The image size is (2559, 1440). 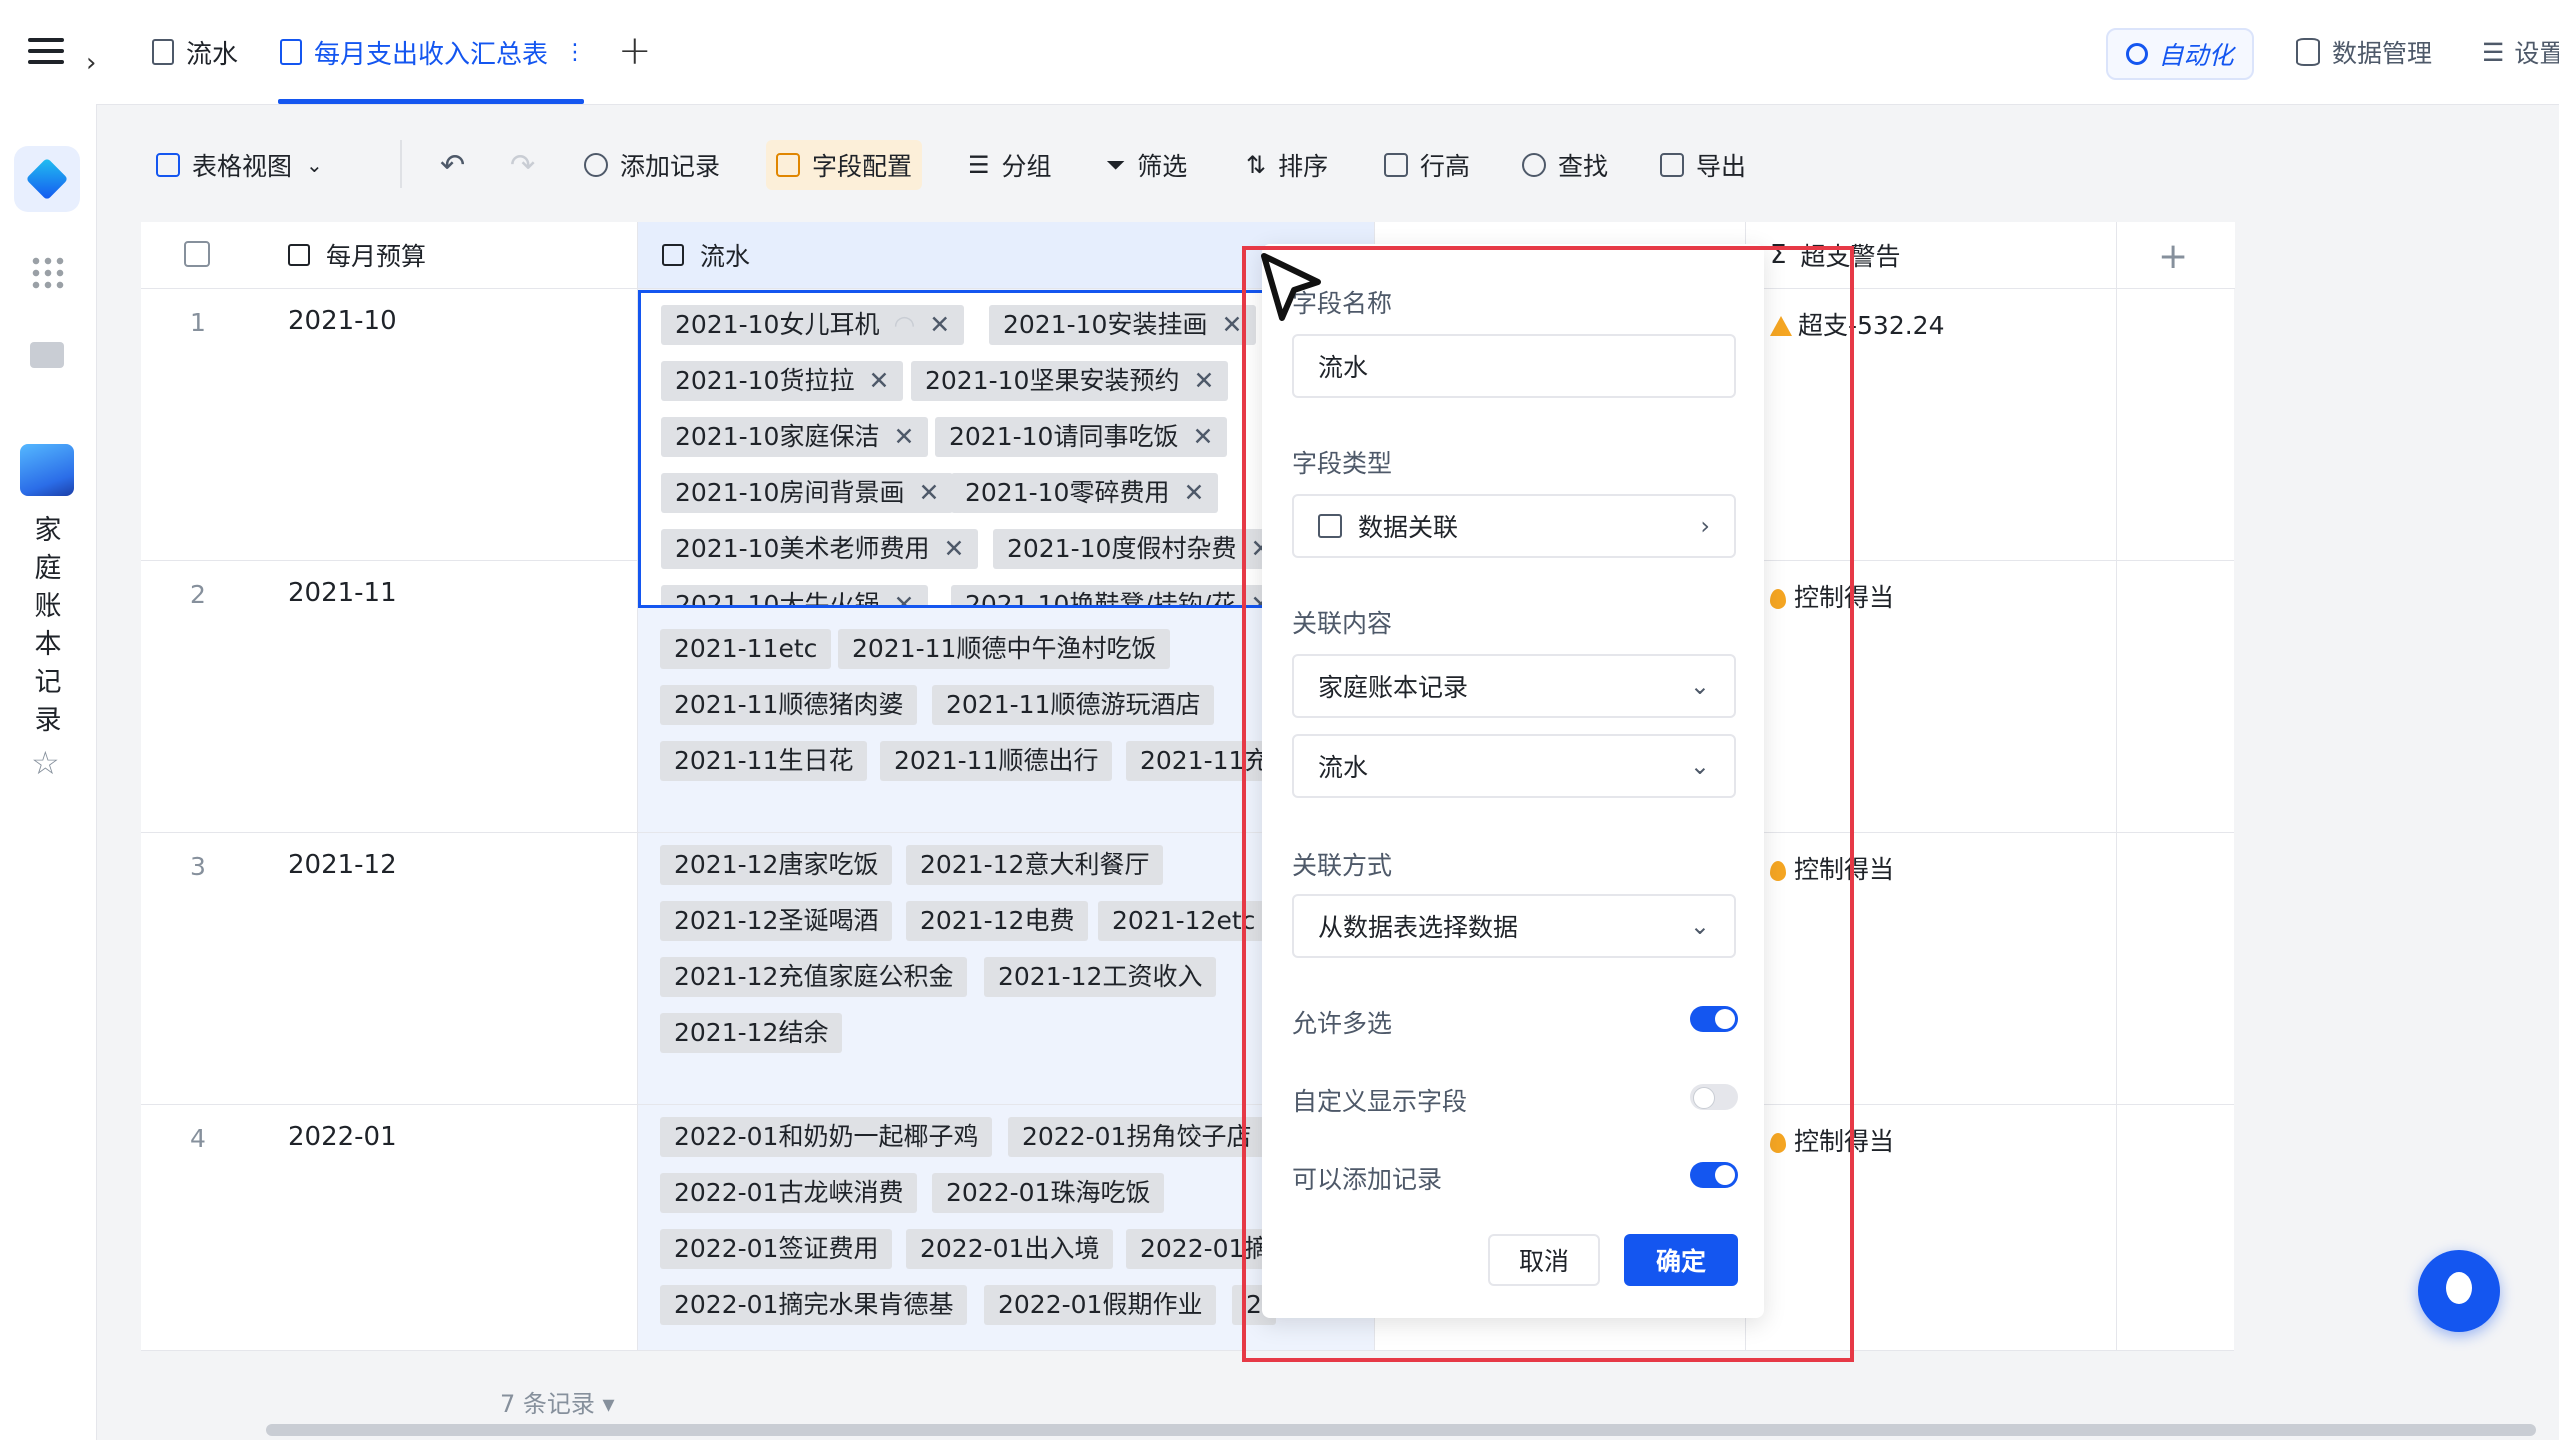 What do you see at coordinates (814, 1305) in the screenshot?
I see `linked-record-tag: 2022-01摘完水果肯德基` at bounding box center [814, 1305].